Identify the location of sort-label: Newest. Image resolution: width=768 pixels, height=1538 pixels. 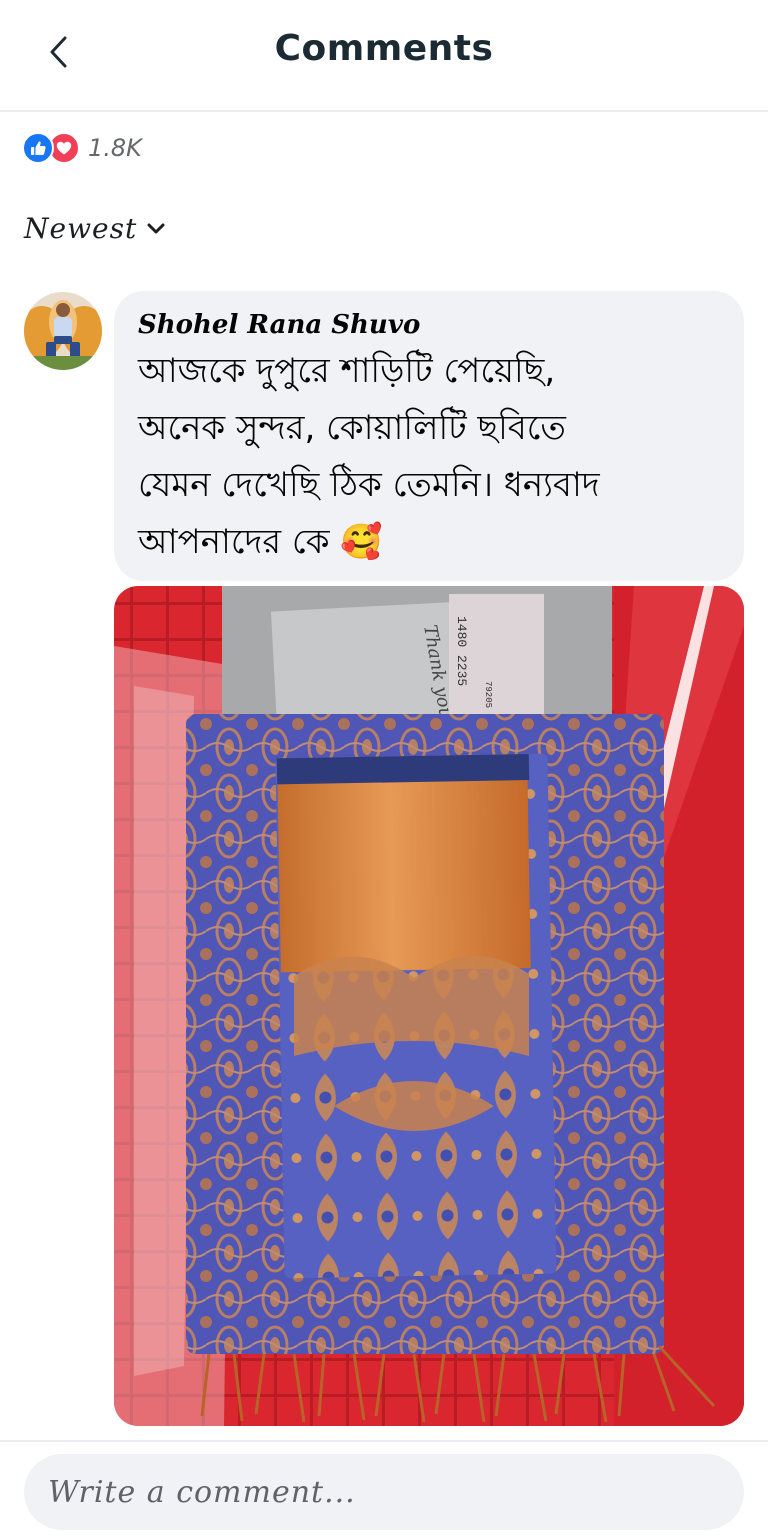
(81, 228).